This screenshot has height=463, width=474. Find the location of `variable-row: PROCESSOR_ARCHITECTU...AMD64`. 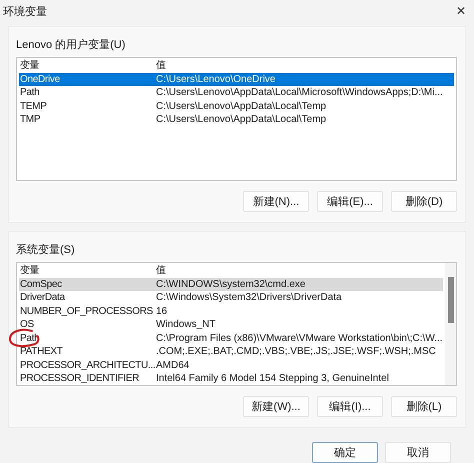

variable-row: PROCESSOR_ARCHITECTU...AMD64 is located at coordinates (231, 365).